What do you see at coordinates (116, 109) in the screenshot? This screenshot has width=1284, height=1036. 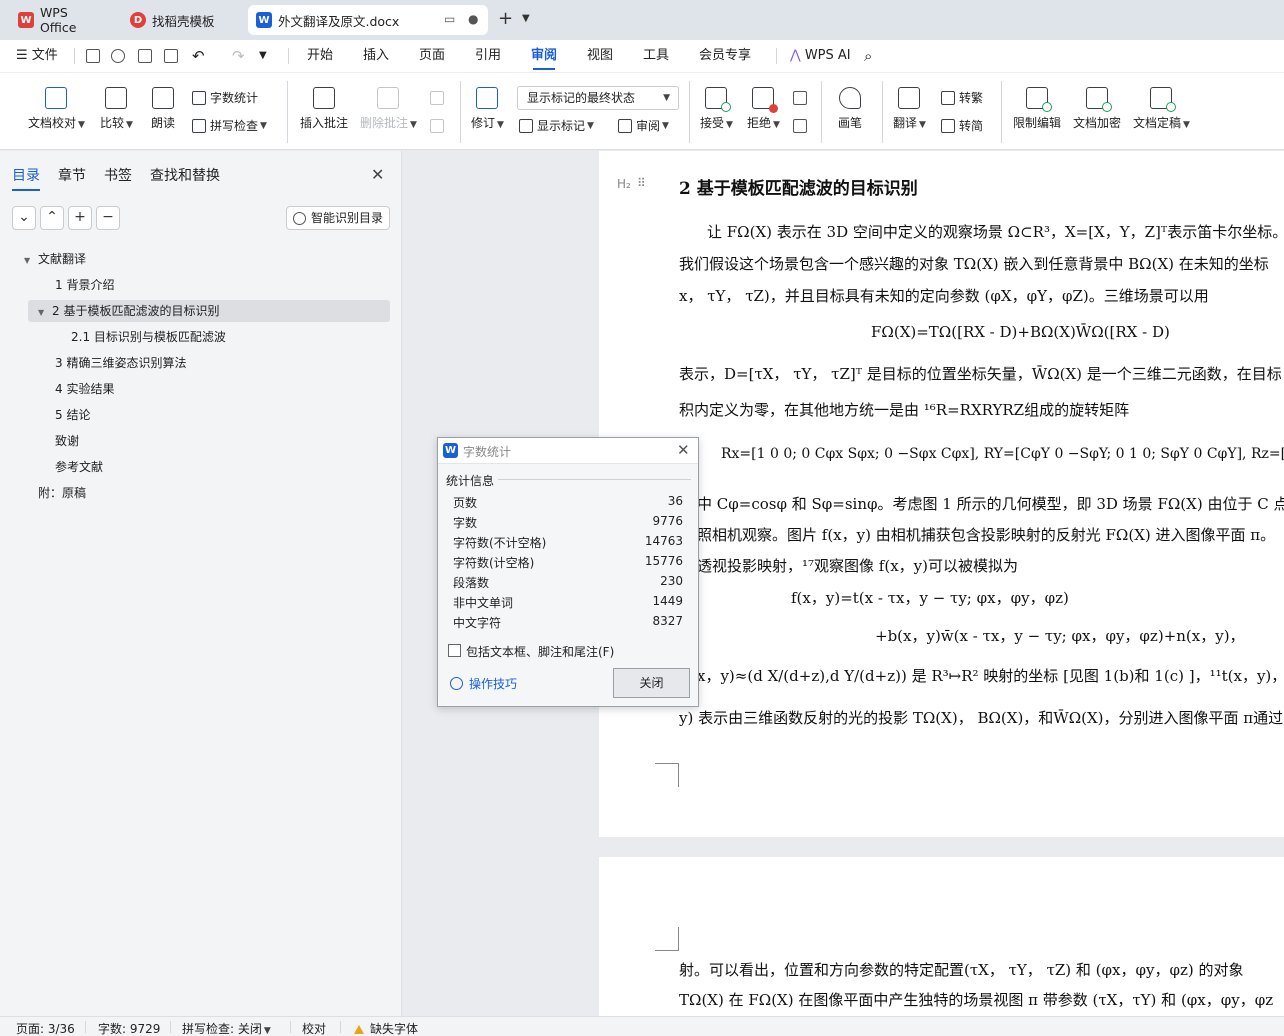 I see `compare-button: 比较 ▼` at bounding box center [116, 109].